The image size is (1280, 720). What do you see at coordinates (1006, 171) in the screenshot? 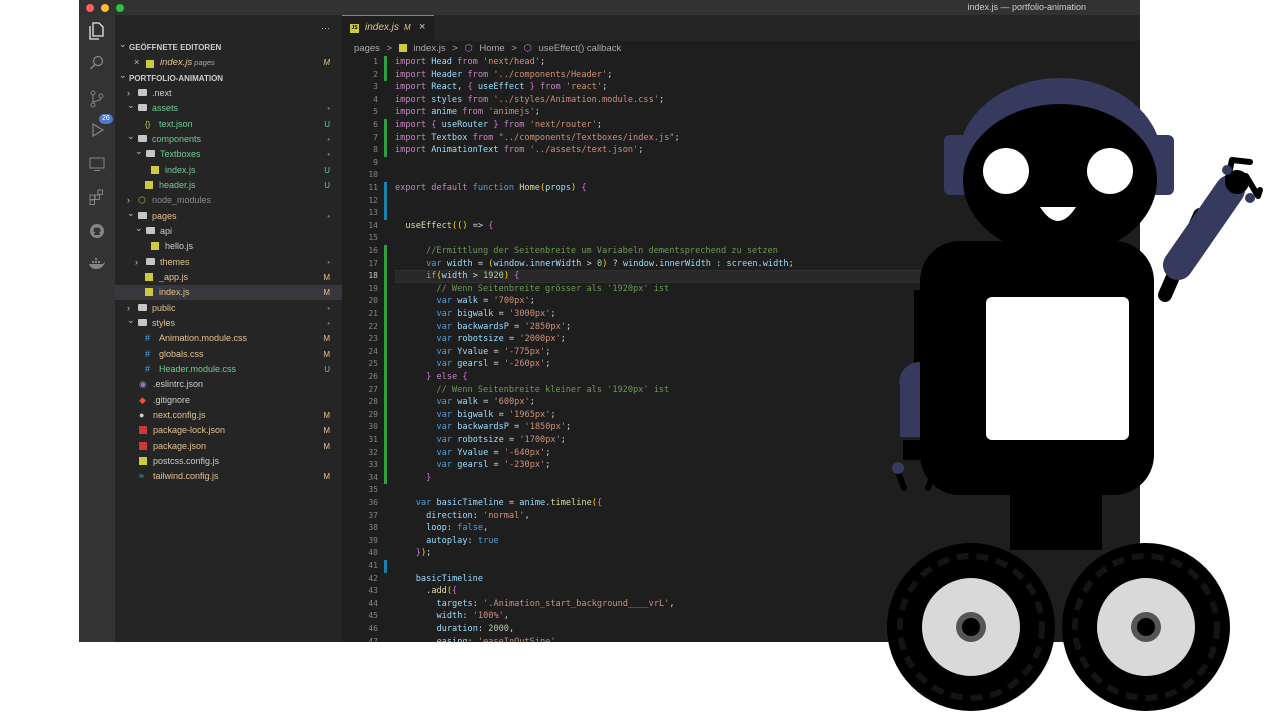
I see `robot-left-eye` at bounding box center [1006, 171].